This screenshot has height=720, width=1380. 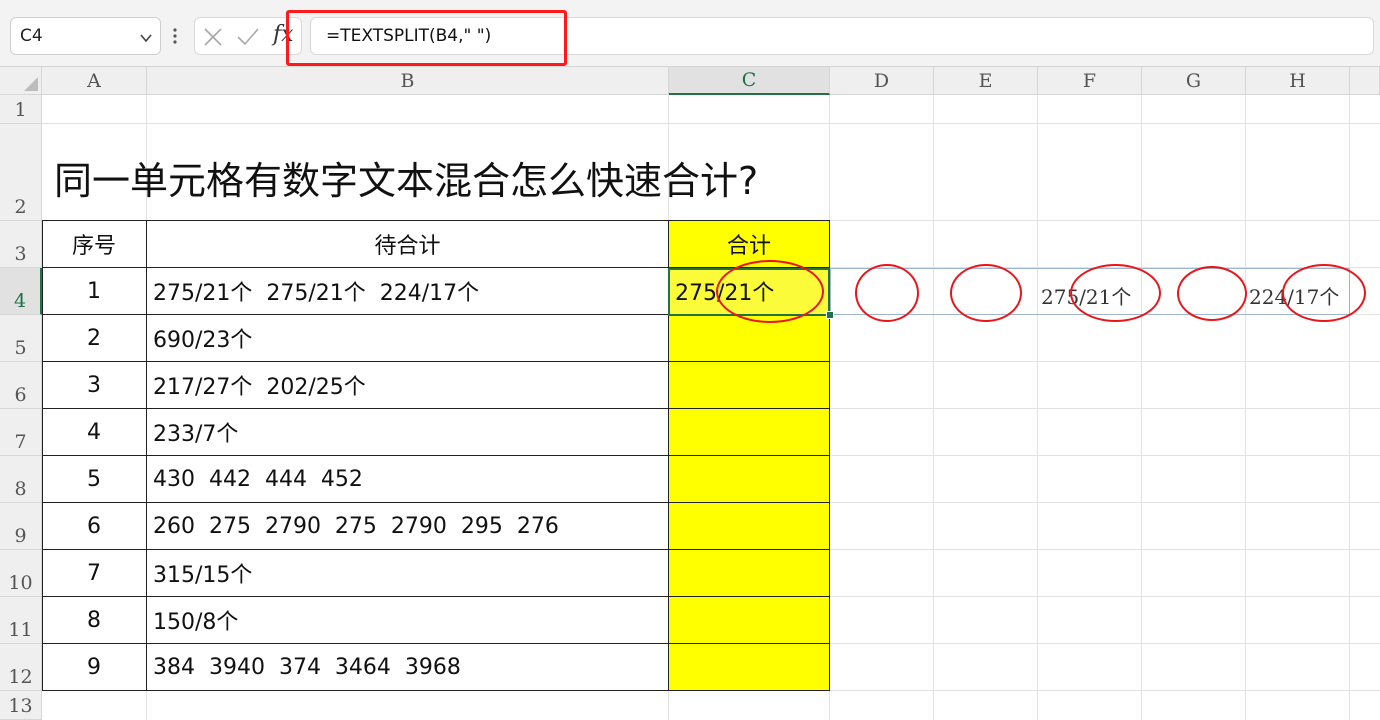 I want to click on cell-c10, so click(x=749, y=573).